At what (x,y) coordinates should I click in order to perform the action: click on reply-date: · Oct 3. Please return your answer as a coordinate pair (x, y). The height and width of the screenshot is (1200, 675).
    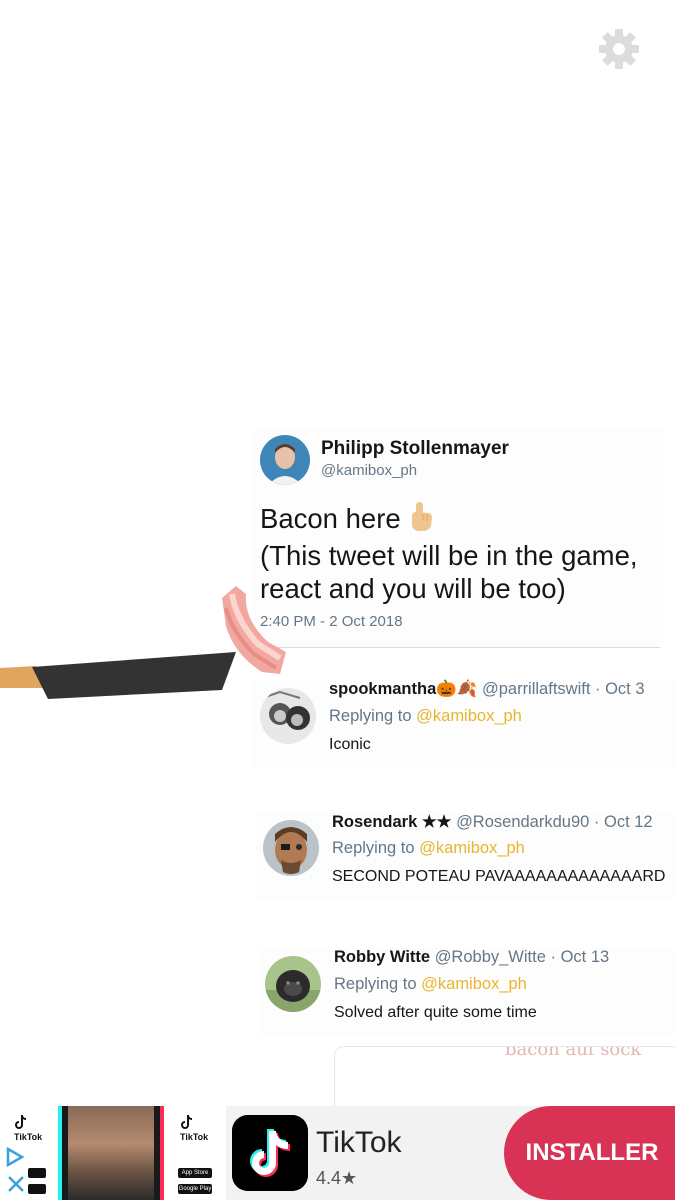
    Looking at the image, I should click on (620, 689).